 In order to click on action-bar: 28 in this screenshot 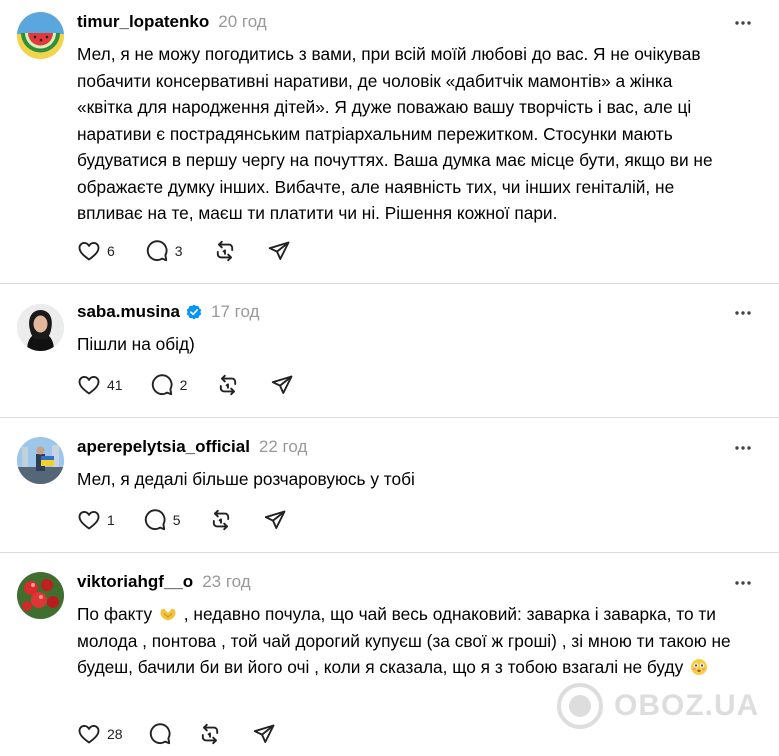, I will do `click(176, 734)`.